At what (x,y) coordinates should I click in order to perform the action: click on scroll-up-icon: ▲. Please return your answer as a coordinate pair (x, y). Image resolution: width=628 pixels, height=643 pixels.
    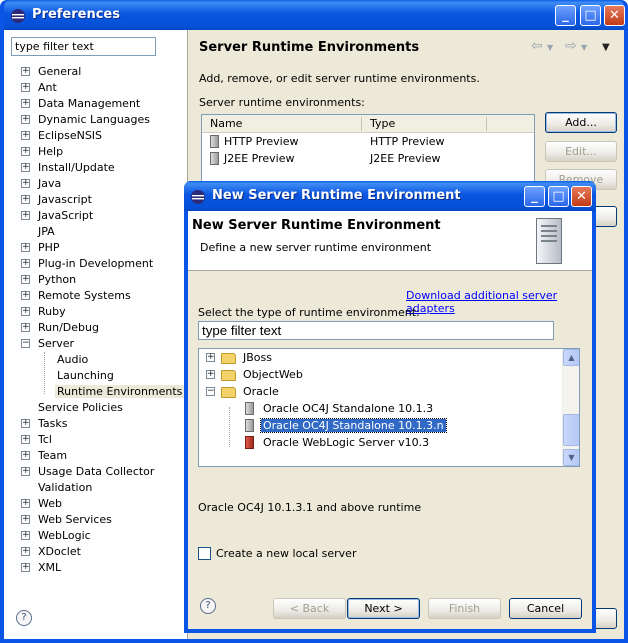
    Looking at the image, I should click on (571, 357).